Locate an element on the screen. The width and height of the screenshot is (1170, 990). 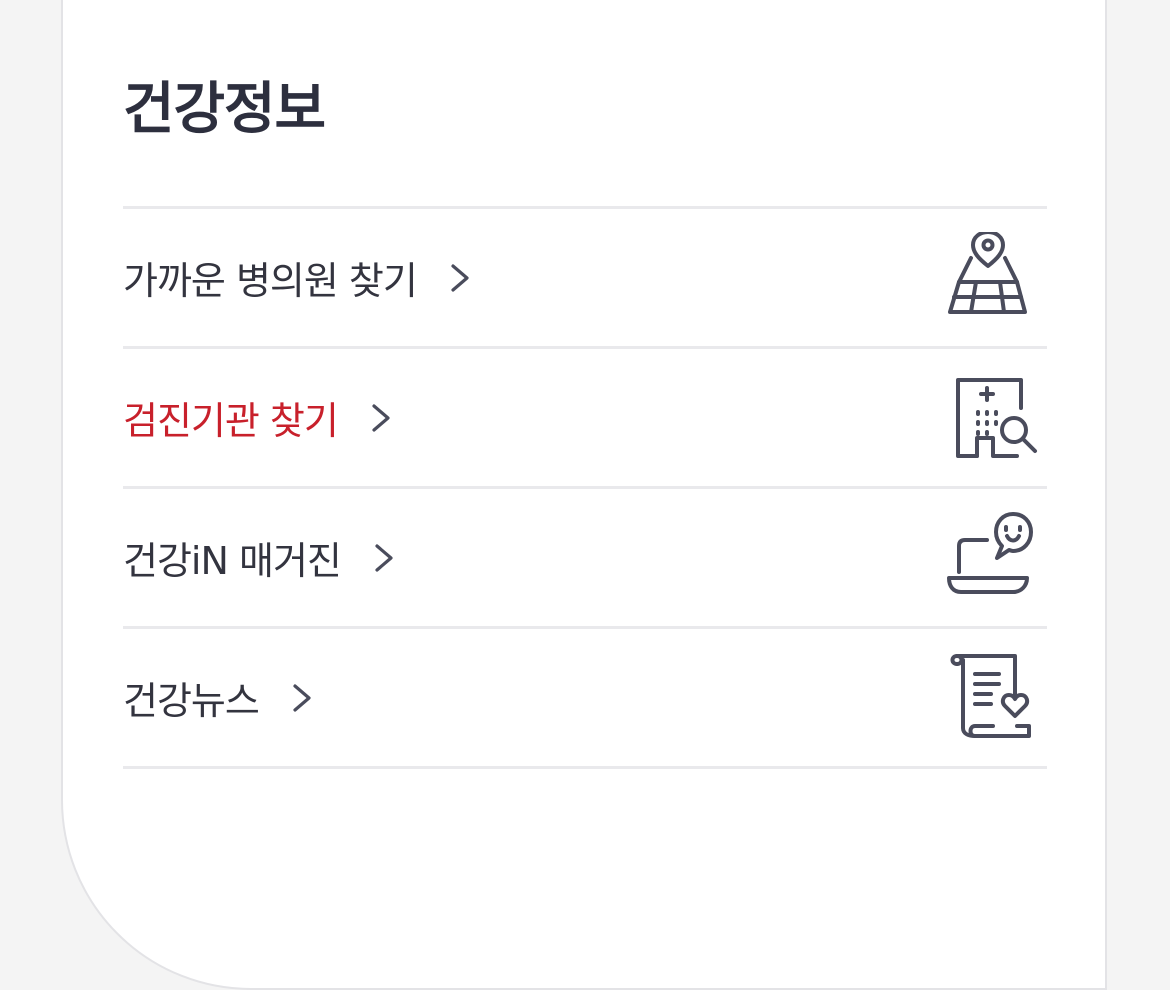
menu-item-label: 검진기관 찾기 is located at coordinates (231, 421).